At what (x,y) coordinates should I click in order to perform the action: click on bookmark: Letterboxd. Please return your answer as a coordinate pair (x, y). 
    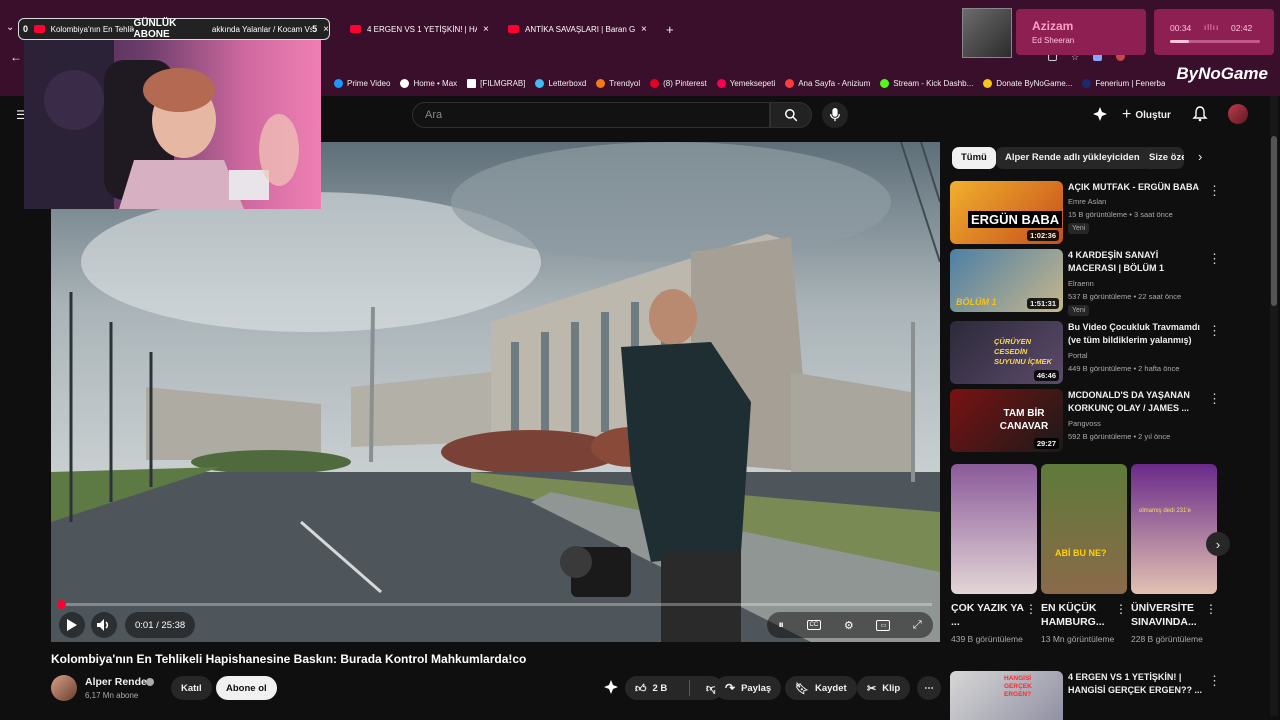
    Looking at the image, I should click on (560, 83).